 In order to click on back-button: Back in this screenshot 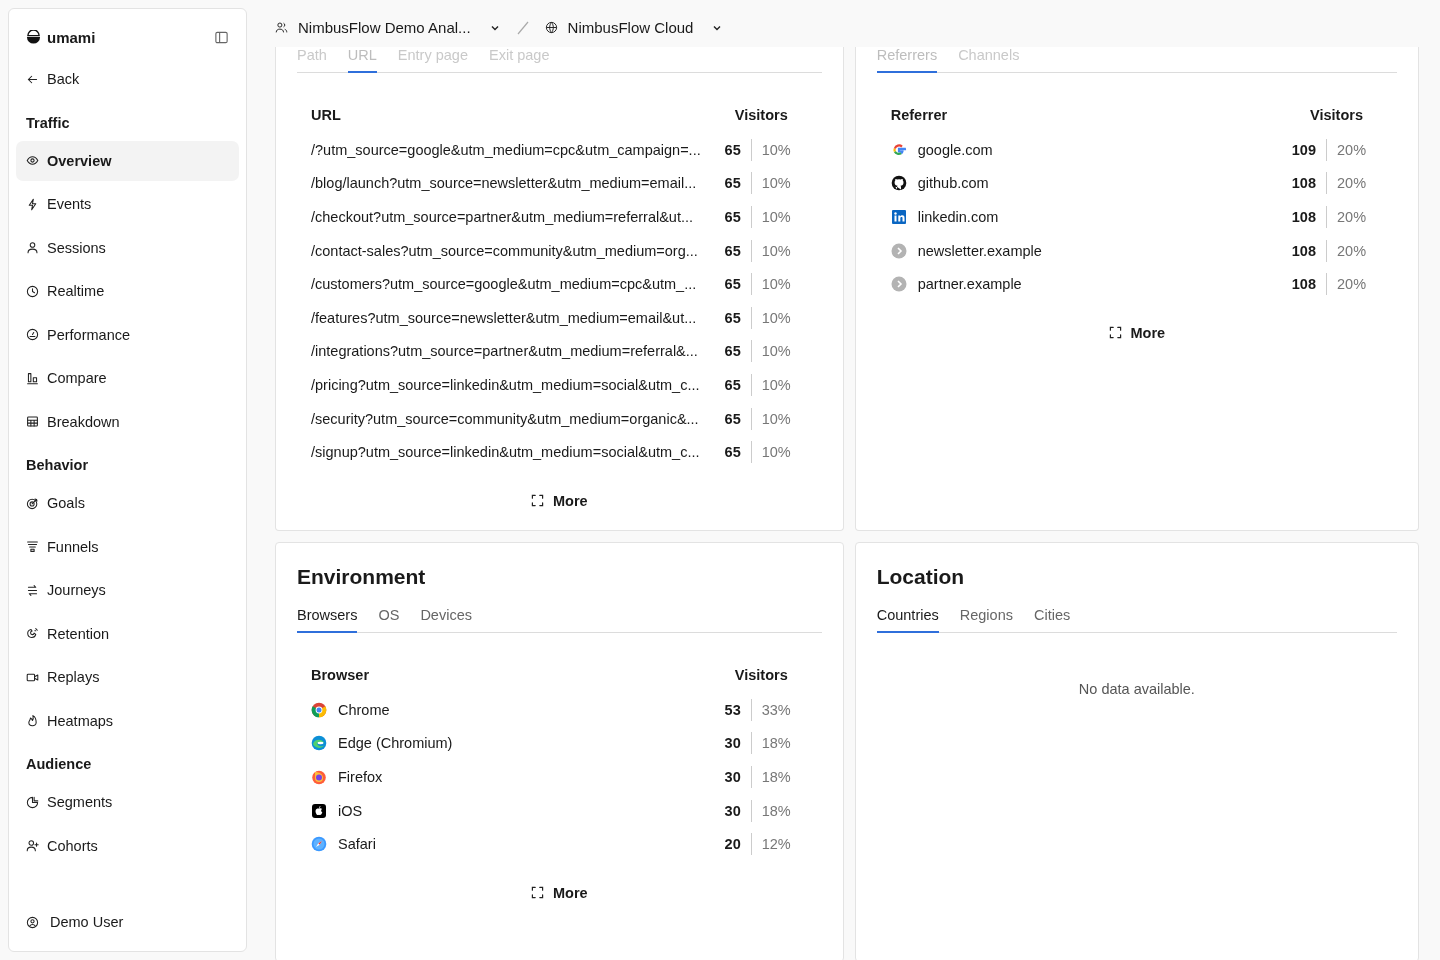, I will do `click(127, 79)`.